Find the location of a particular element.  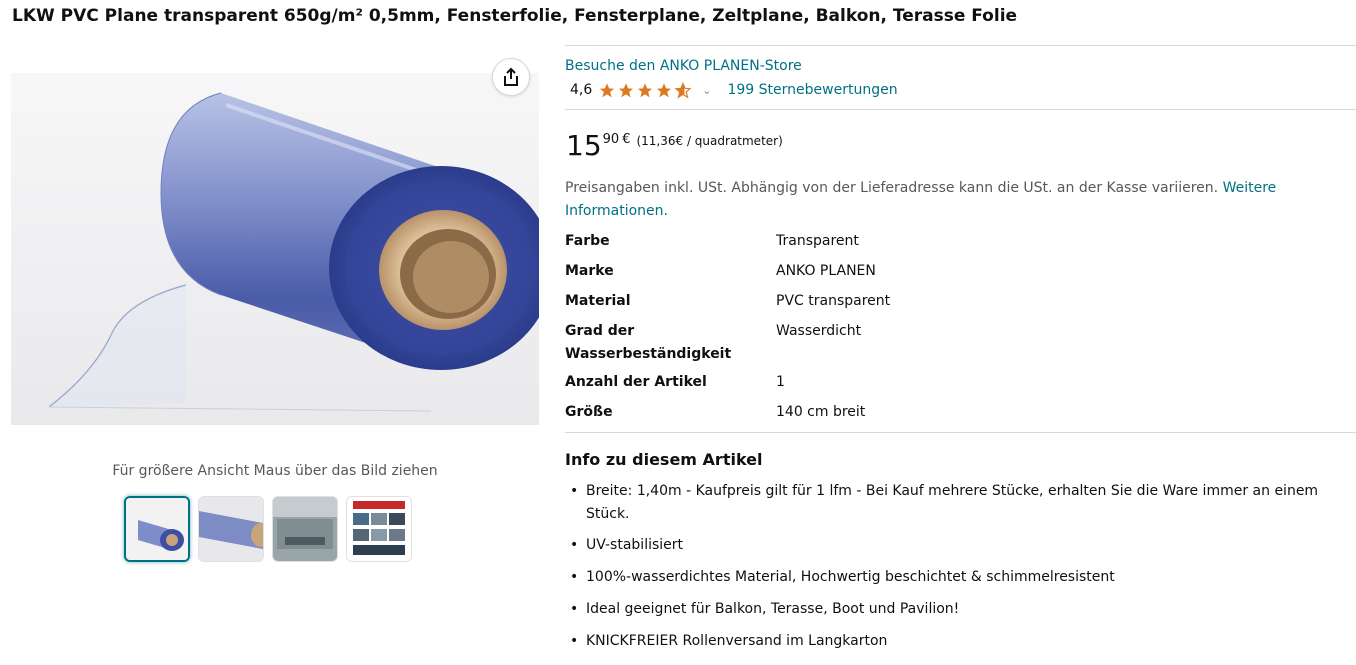

spec-value: 140 cm breit is located at coordinates (821, 412).